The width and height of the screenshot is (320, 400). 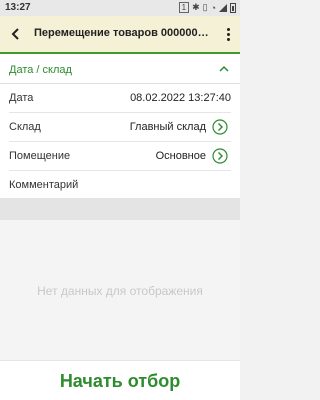 What do you see at coordinates (181, 156) in the screenshot?
I see `room-value: Основное` at bounding box center [181, 156].